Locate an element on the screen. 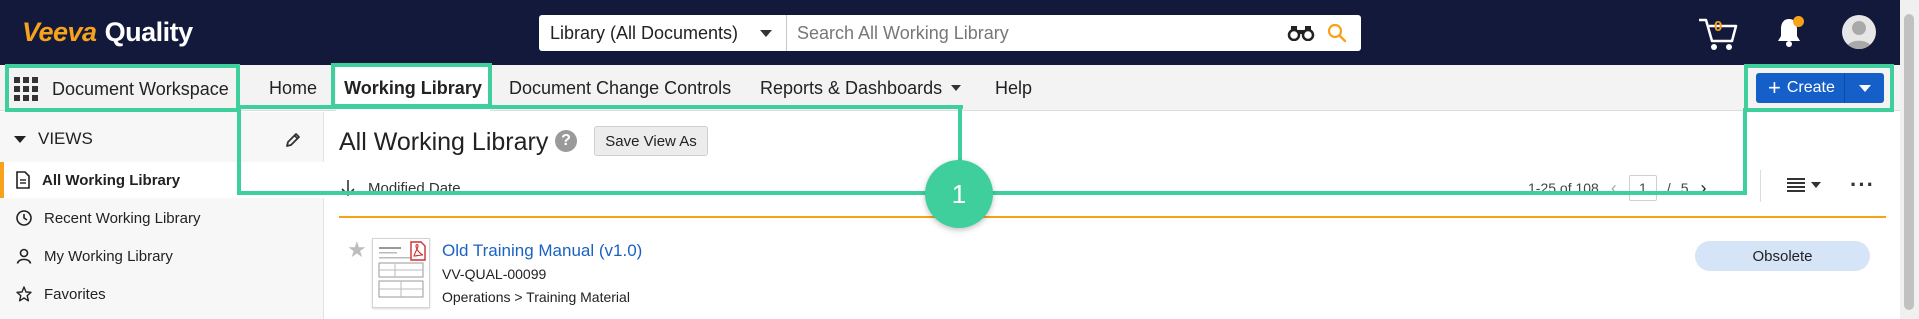 This screenshot has height=319, width=1919. tab-document-change-controls: Document Change Controls is located at coordinates (620, 88).